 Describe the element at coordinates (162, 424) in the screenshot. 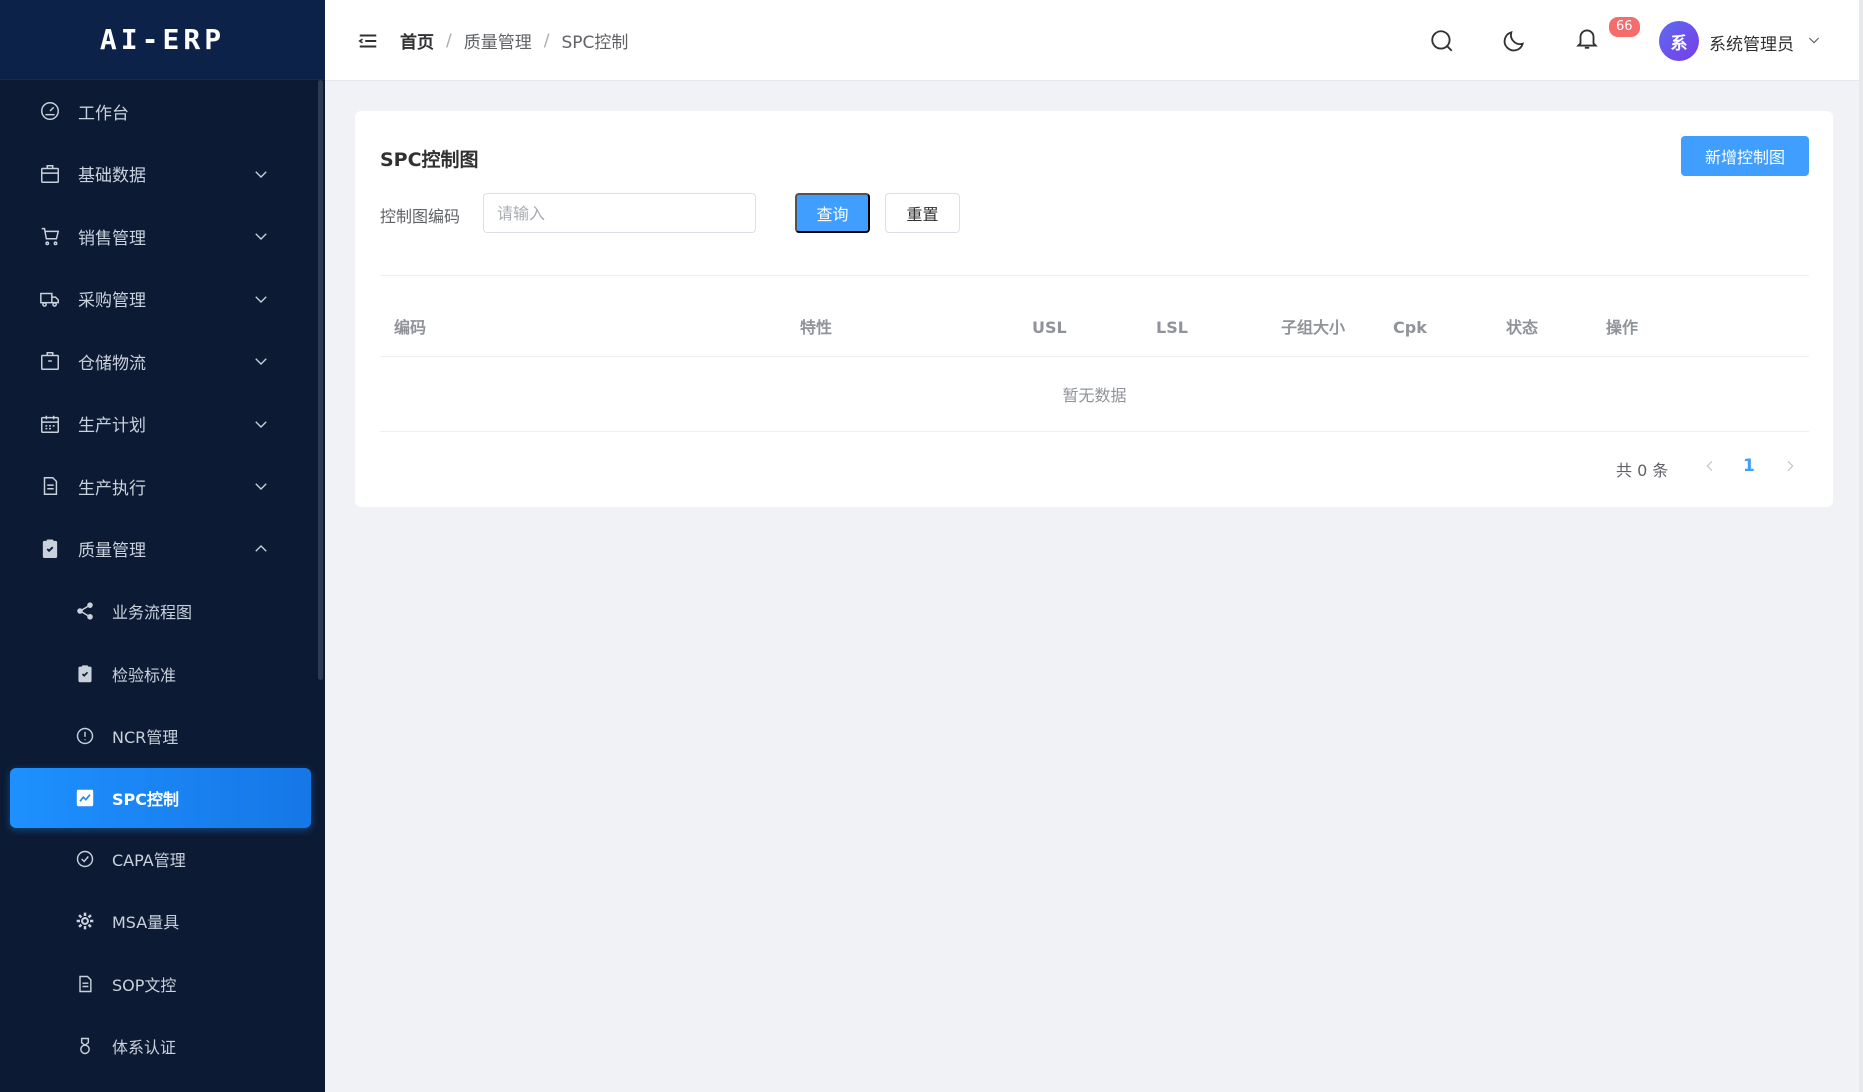

I see `sidebar-item-production-plan: 生产计划` at that location.